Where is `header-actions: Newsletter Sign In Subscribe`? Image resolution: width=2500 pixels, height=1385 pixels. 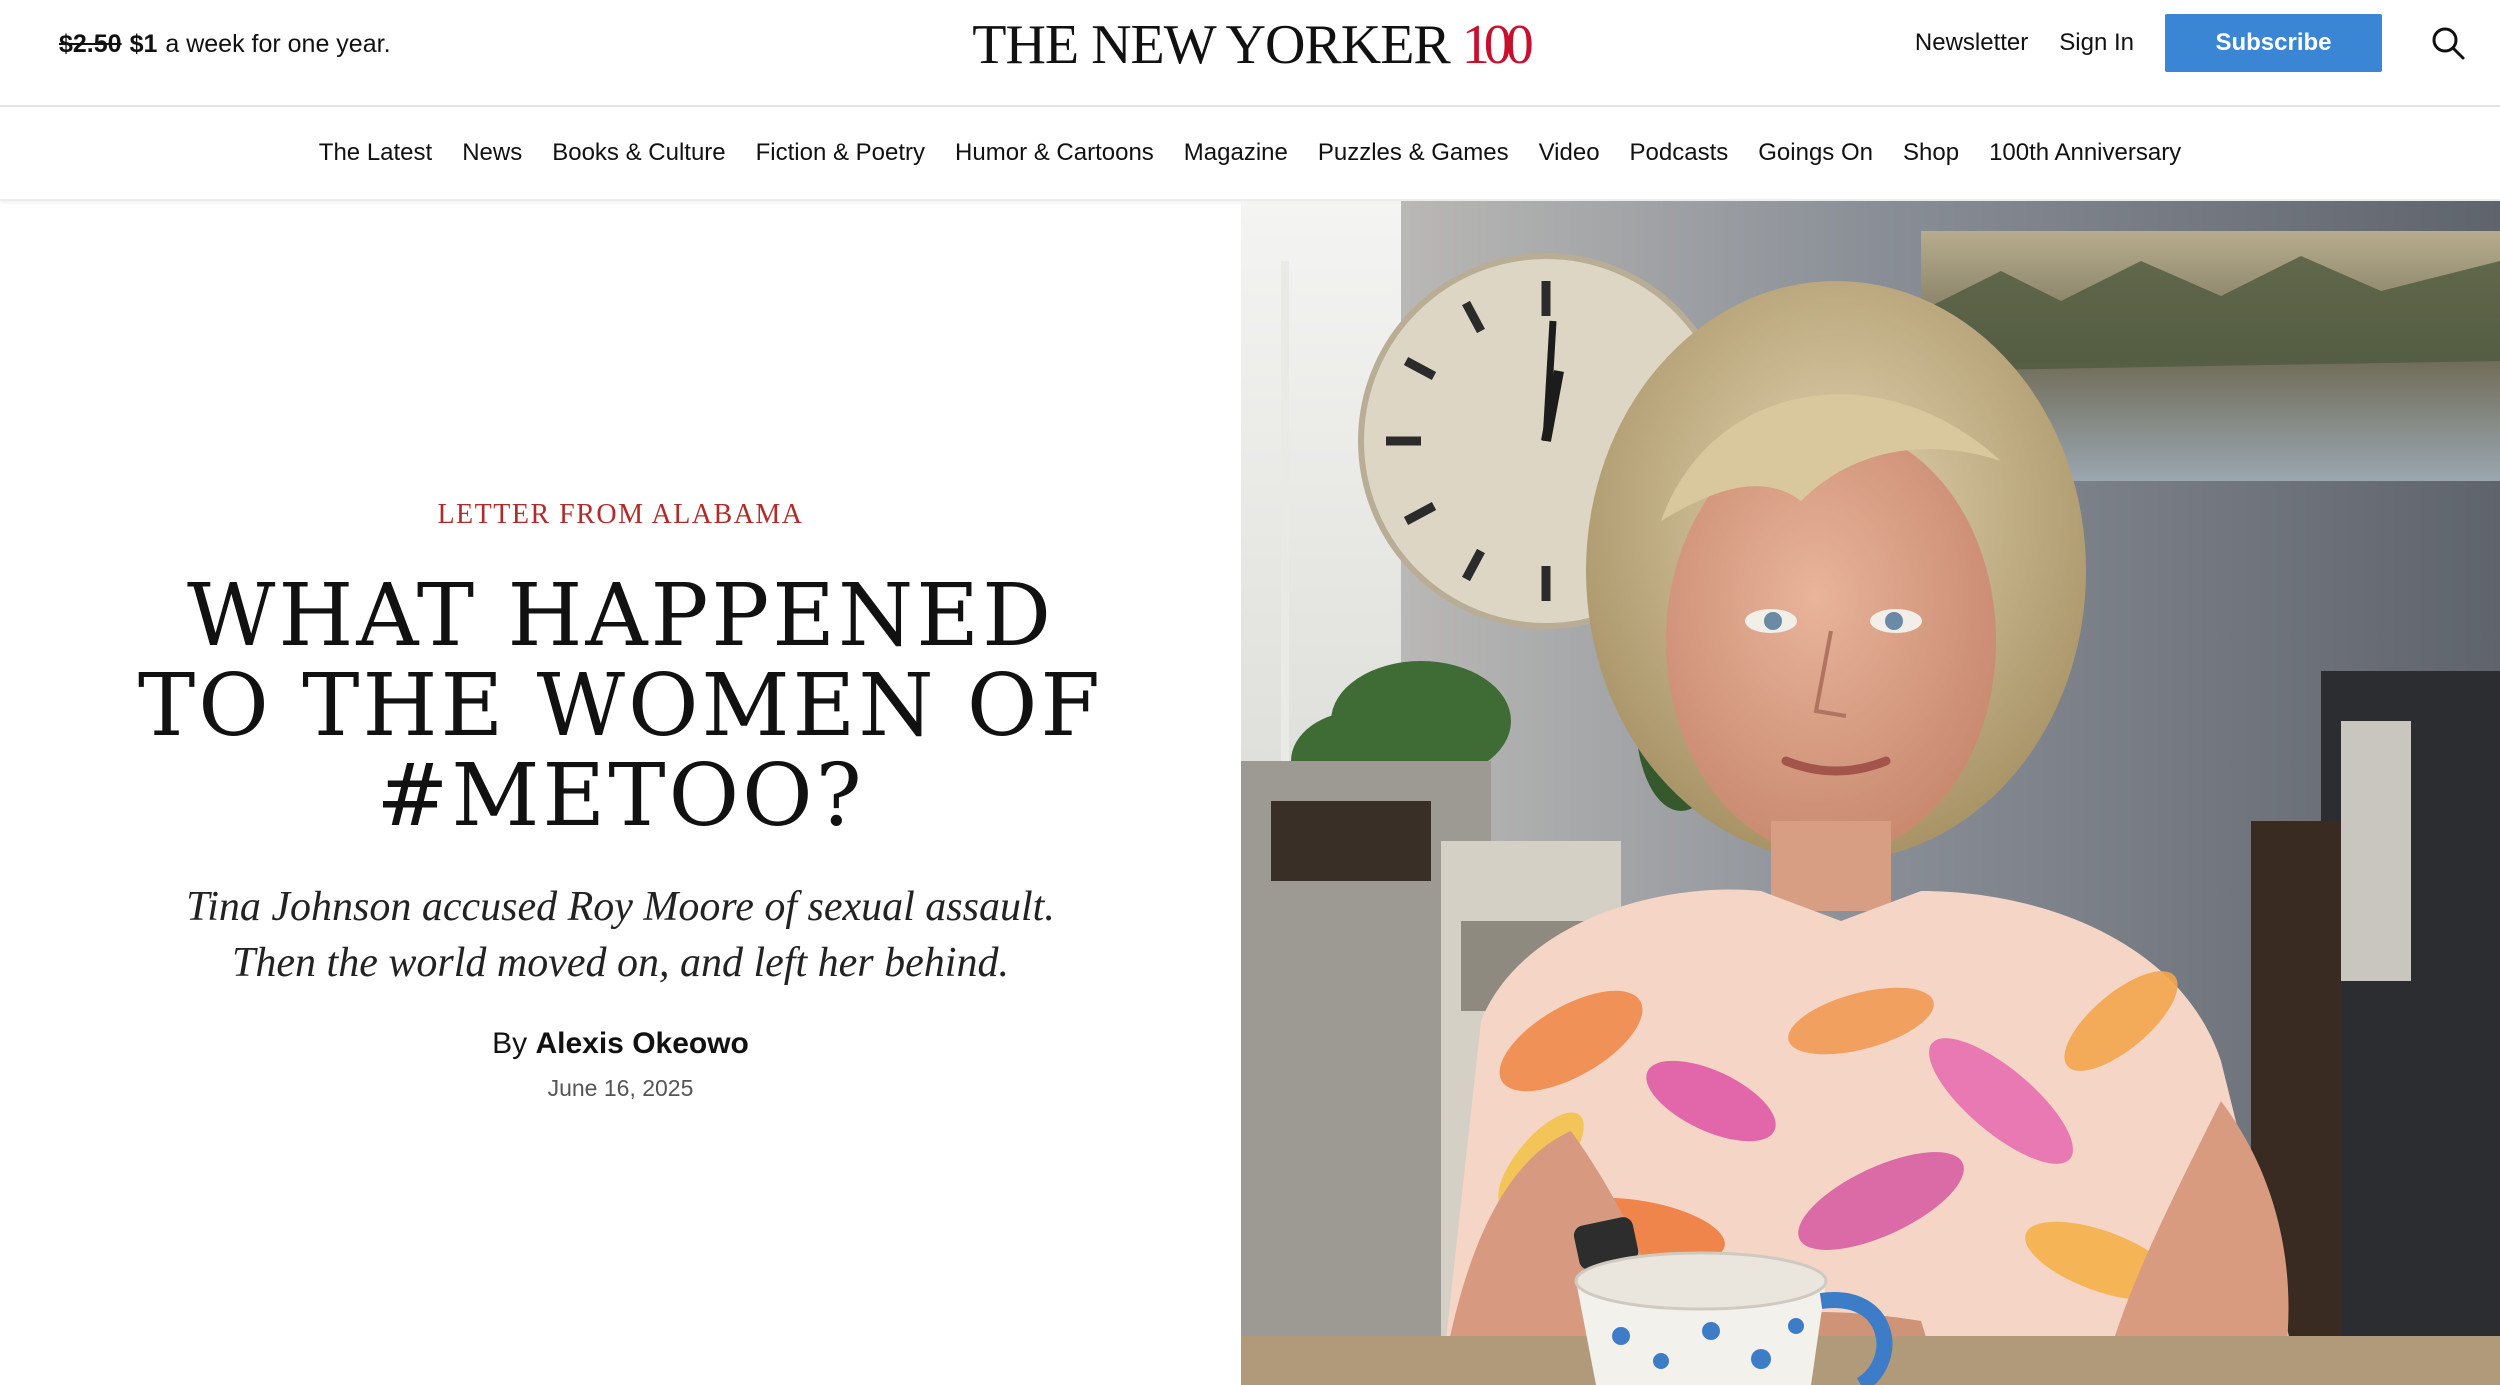
header-actions: Newsletter Sign In Subscribe is located at coordinates (2207, 43).